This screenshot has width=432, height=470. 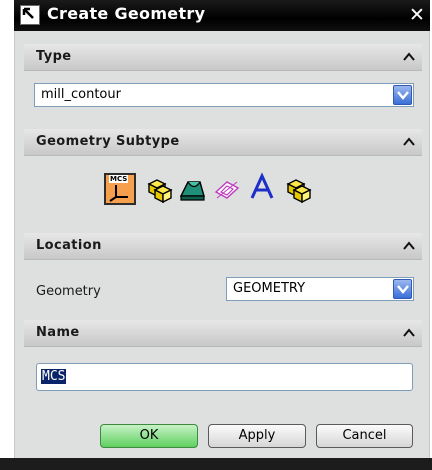 I want to click on mcs-subtype-button: MCS, so click(x=120, y=189).